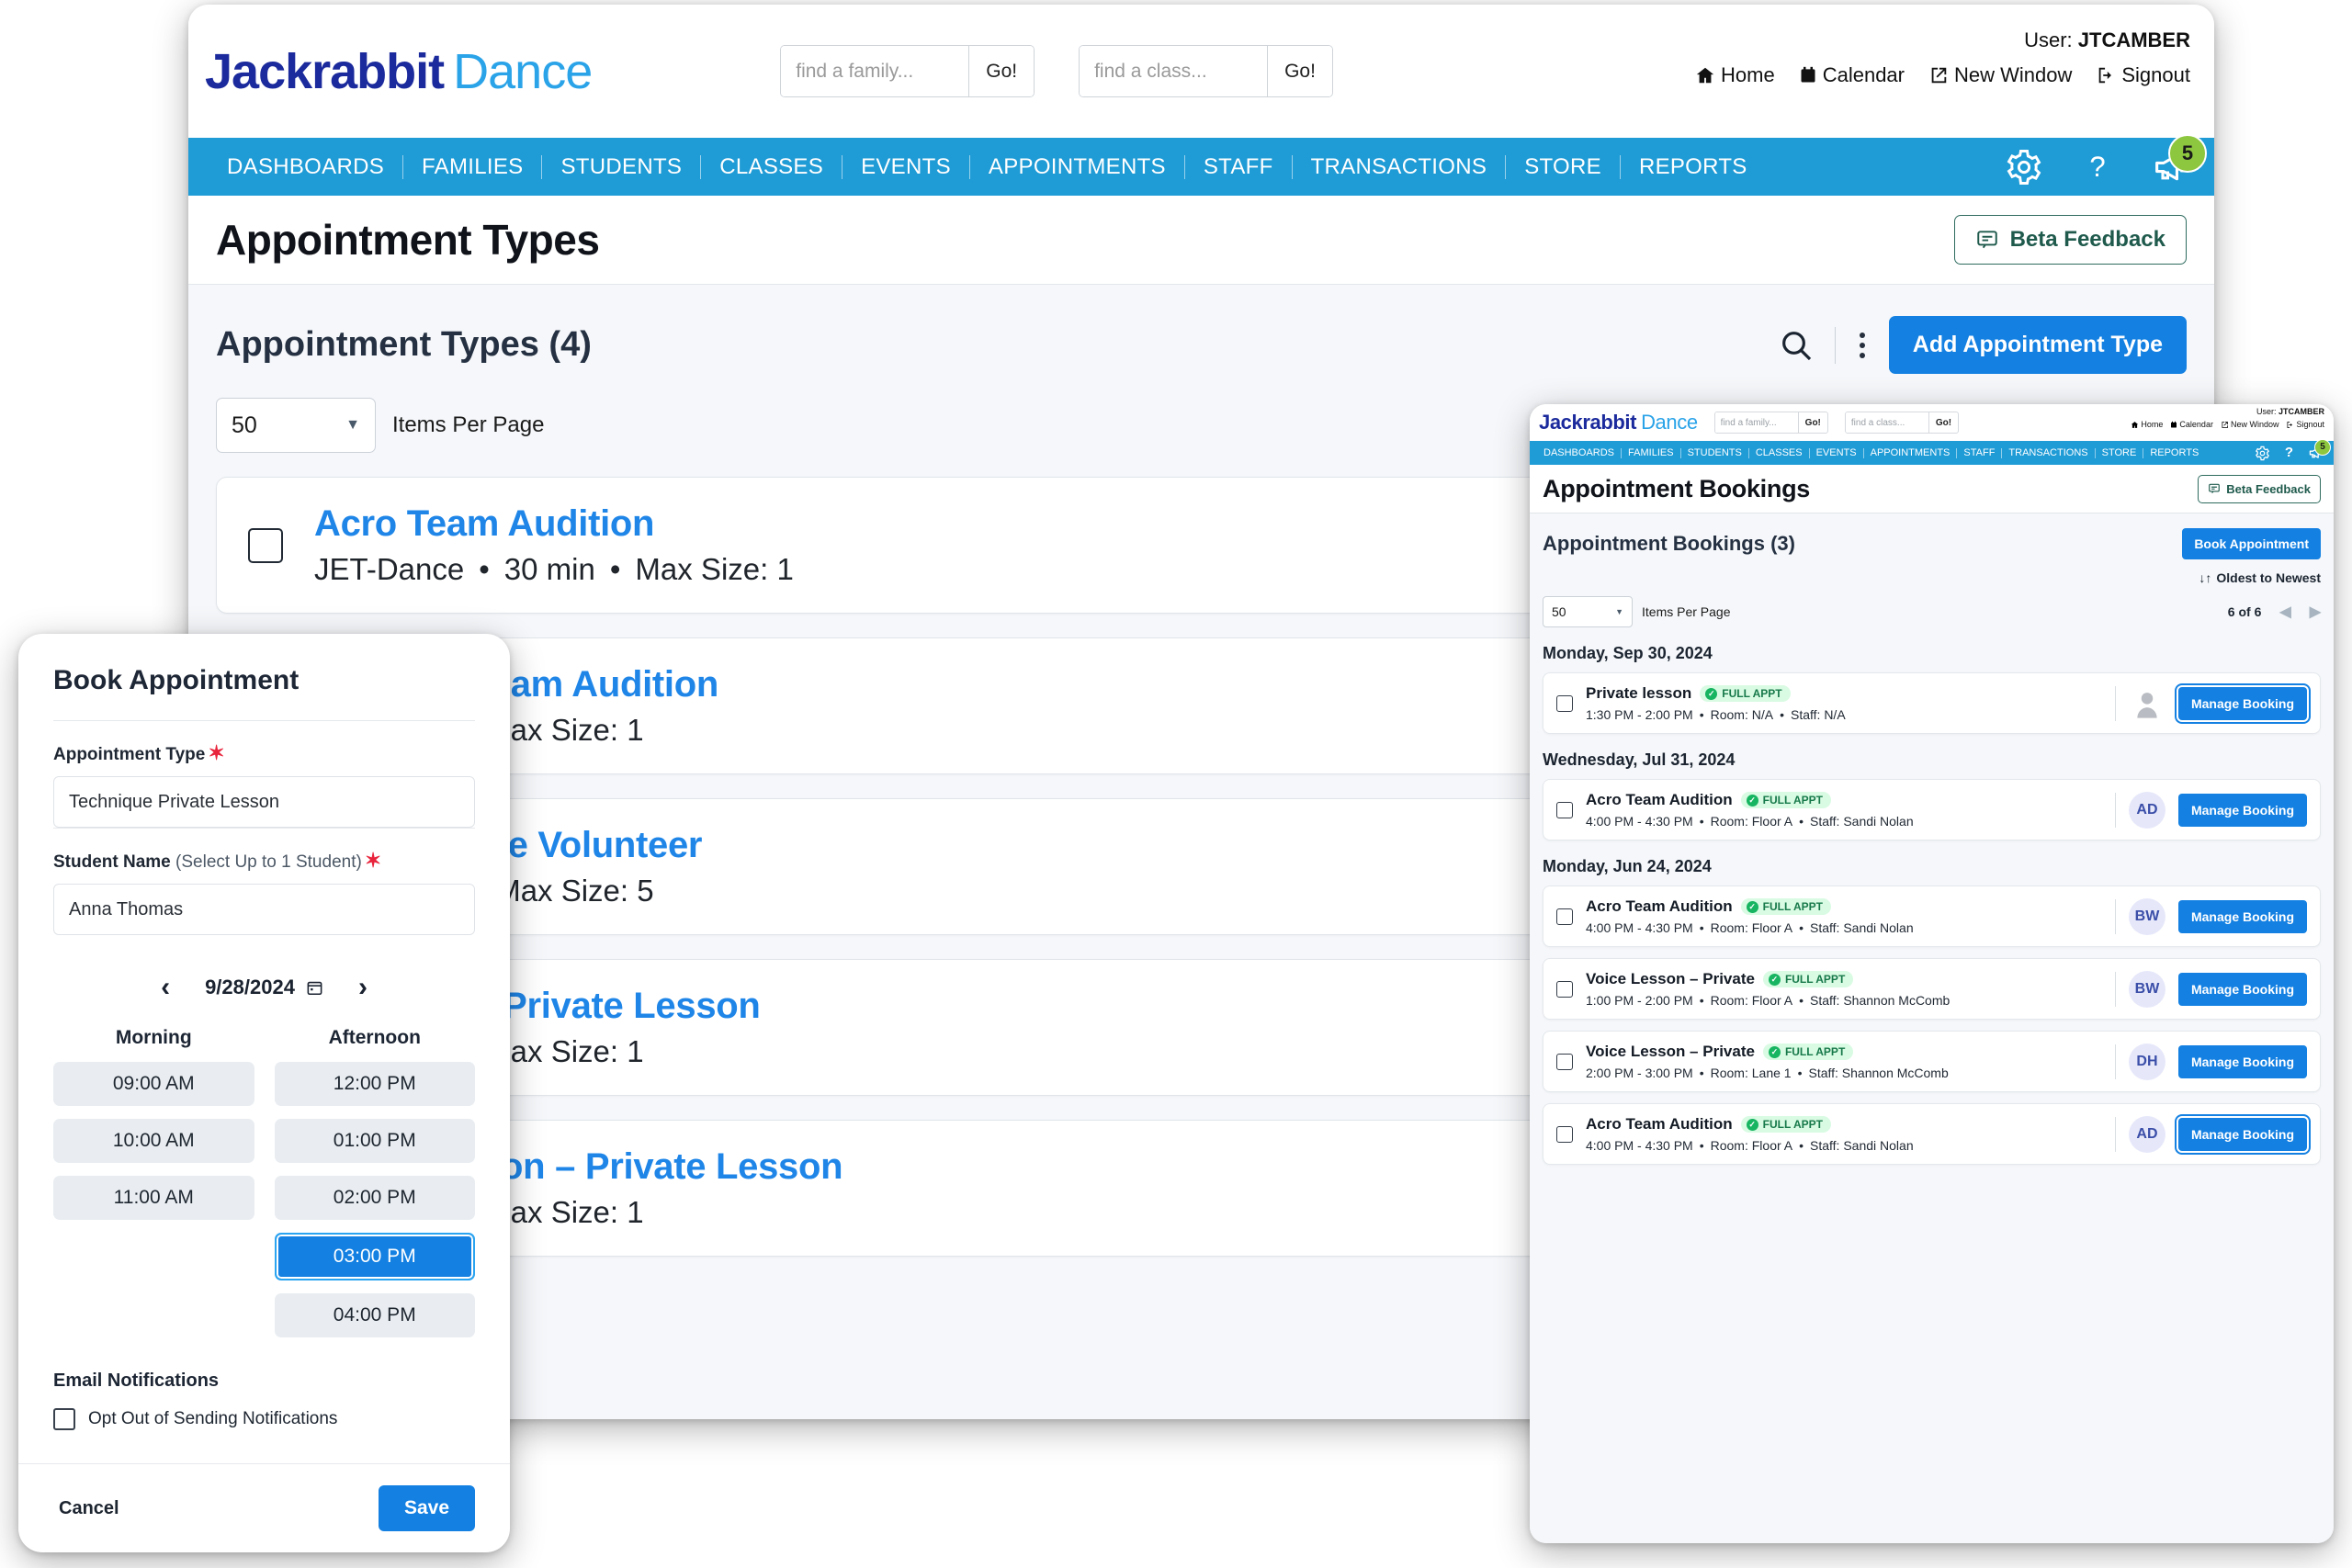 This screenshot has width=2352, height=1568. I want to click on time-slot: 01:00 PM, so click(374, 1141).